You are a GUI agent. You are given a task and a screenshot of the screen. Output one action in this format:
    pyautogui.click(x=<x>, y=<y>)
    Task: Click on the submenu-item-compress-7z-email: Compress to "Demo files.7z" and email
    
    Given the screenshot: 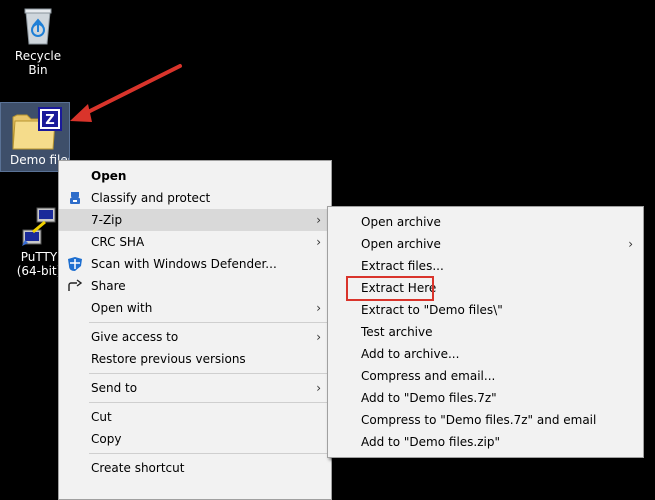 What is the action you would take?
    pyautogui.click(x=485, y=420)
    